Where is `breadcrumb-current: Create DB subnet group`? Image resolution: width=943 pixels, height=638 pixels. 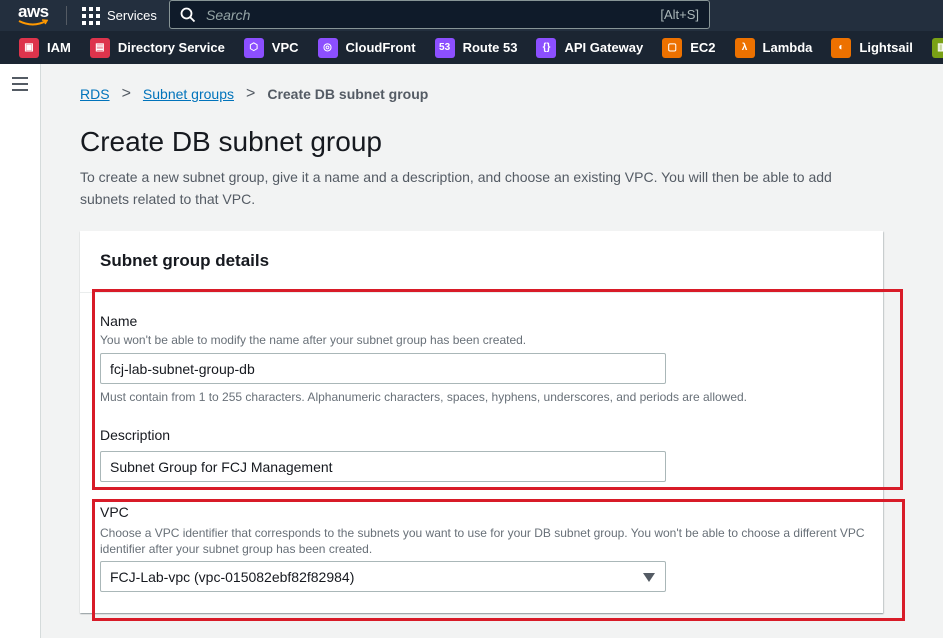
breadcrumb-current: Create DB subnet group is located at coordinates (348, 94).